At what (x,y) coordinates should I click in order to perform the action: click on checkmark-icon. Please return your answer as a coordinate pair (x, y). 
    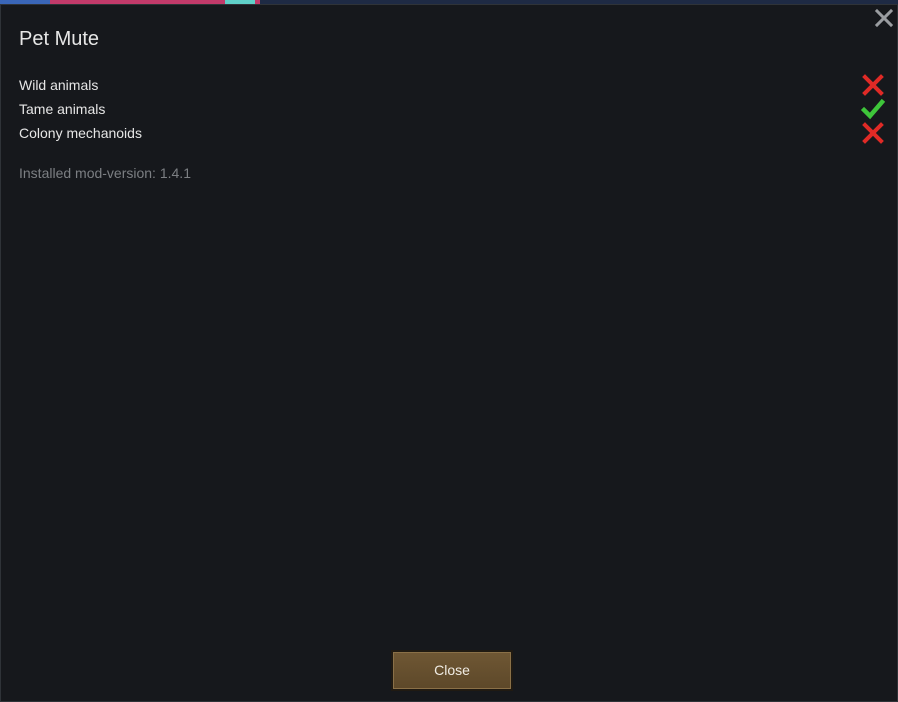
    Looking at the image, I should click on (873, 109).